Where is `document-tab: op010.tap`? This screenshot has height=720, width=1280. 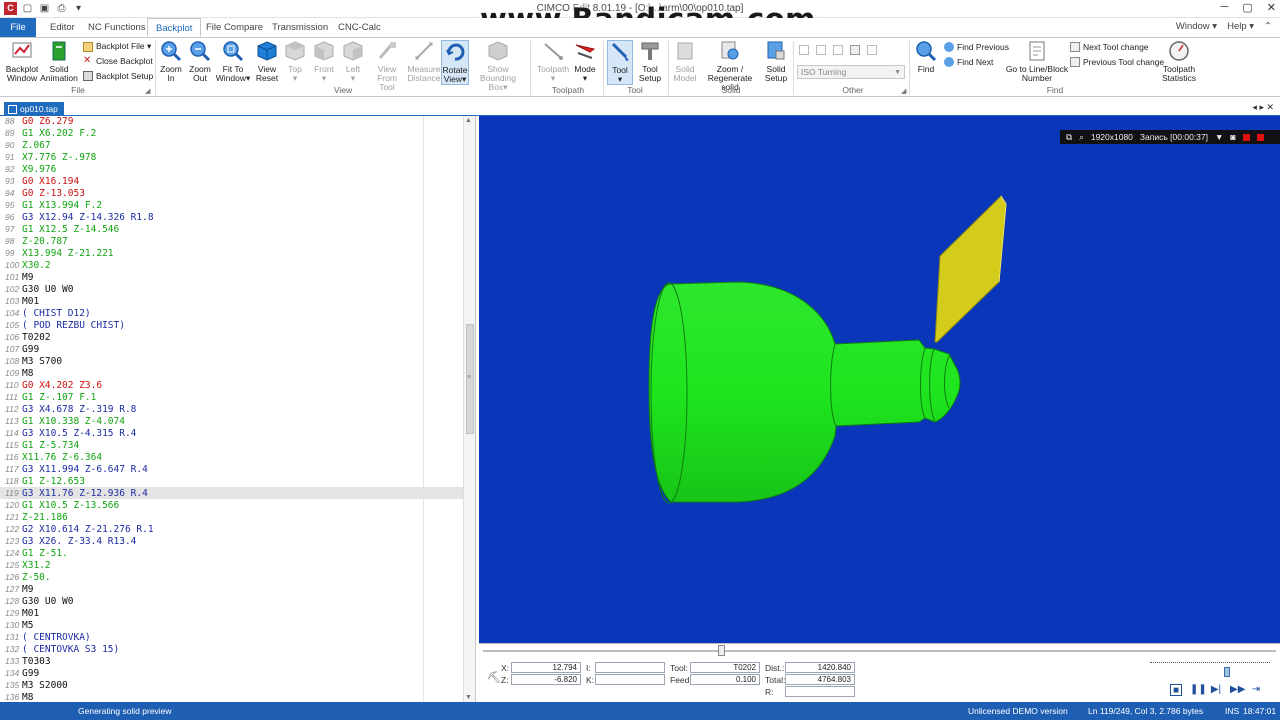
document-tab: op010.tap is located at coordinates (34, 109).